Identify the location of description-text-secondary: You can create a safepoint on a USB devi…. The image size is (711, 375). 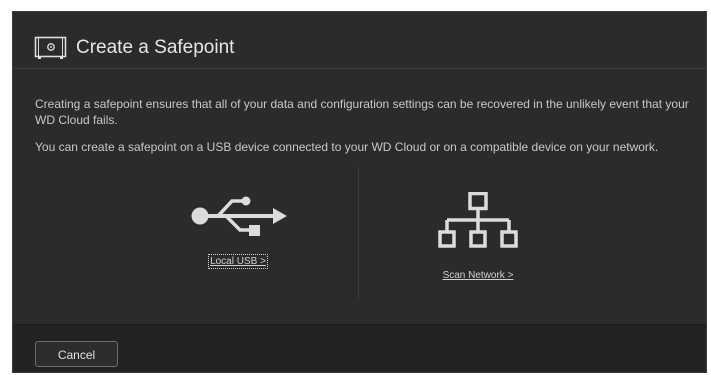
(347, 147).